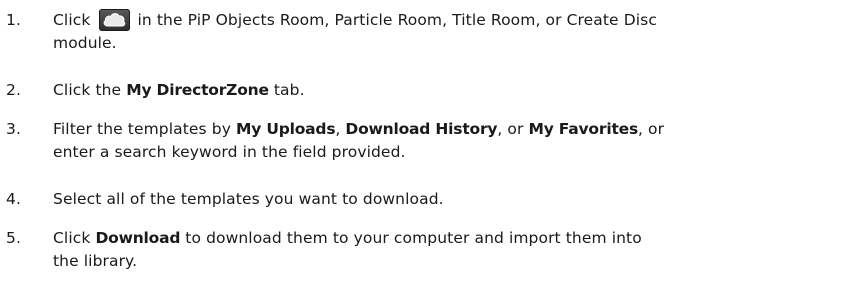 This screenshot has width=866, height=297. I want to click on ui-term-my-favorites: My Favorites, so click(583, 129).